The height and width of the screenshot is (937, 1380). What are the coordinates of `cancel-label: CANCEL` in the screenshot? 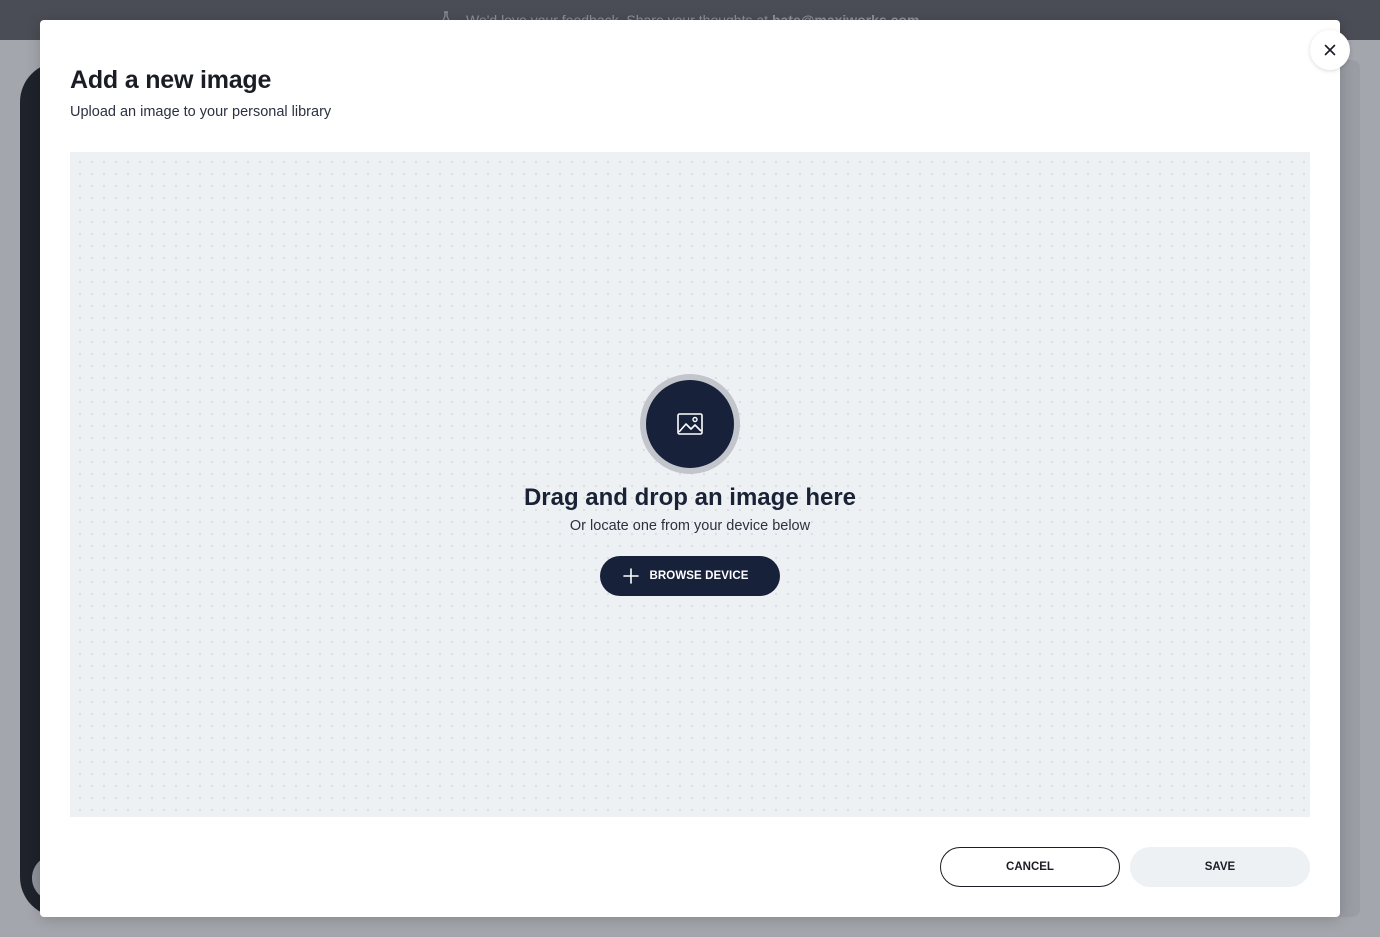 It's located at (1030, 867).